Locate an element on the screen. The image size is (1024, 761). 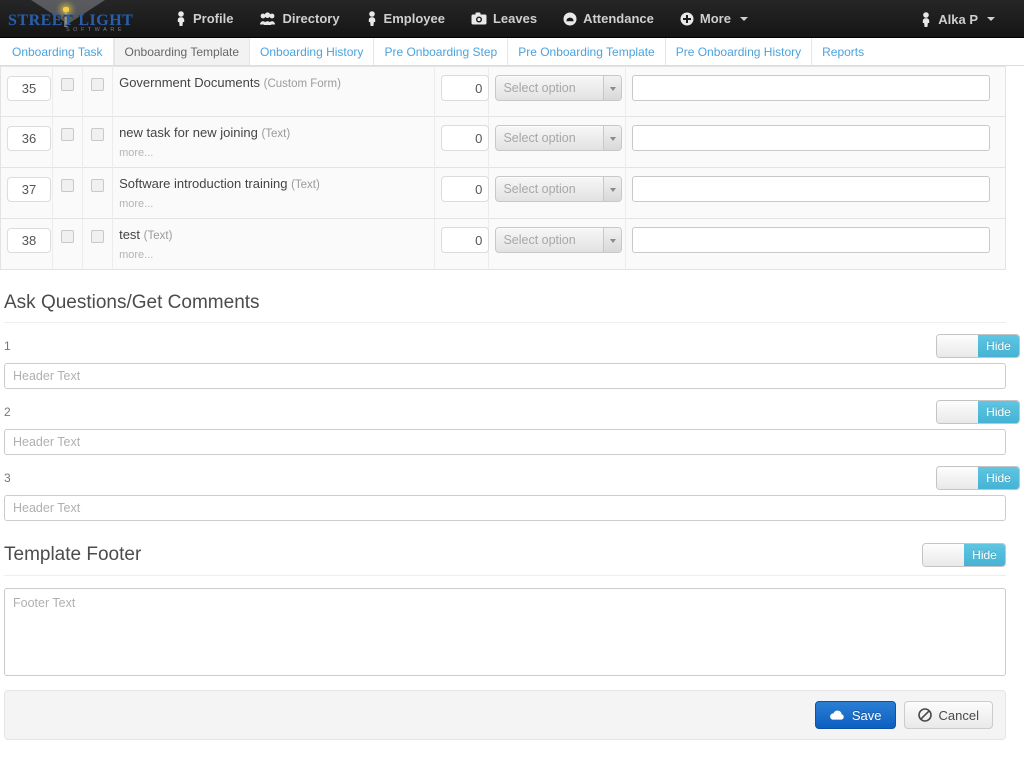
nav-item-directory: Directory is located at coordinates (299, 19).